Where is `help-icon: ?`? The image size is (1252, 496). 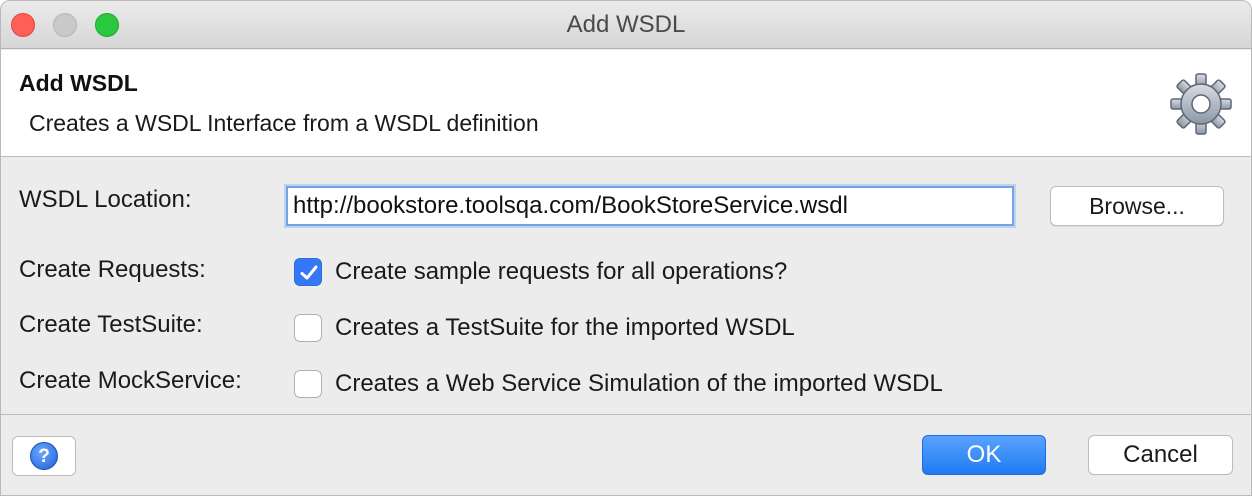 help-icon: ? is located at coordinates (44, 456).